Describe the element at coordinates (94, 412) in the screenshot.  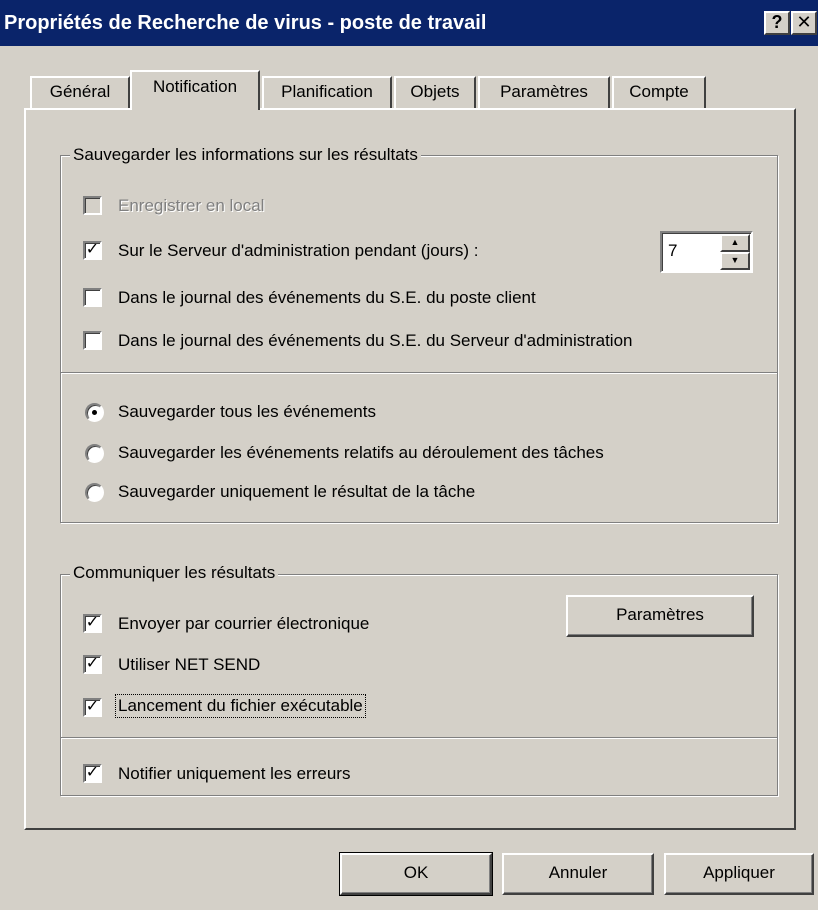
I see `radio-all-events` at that location.